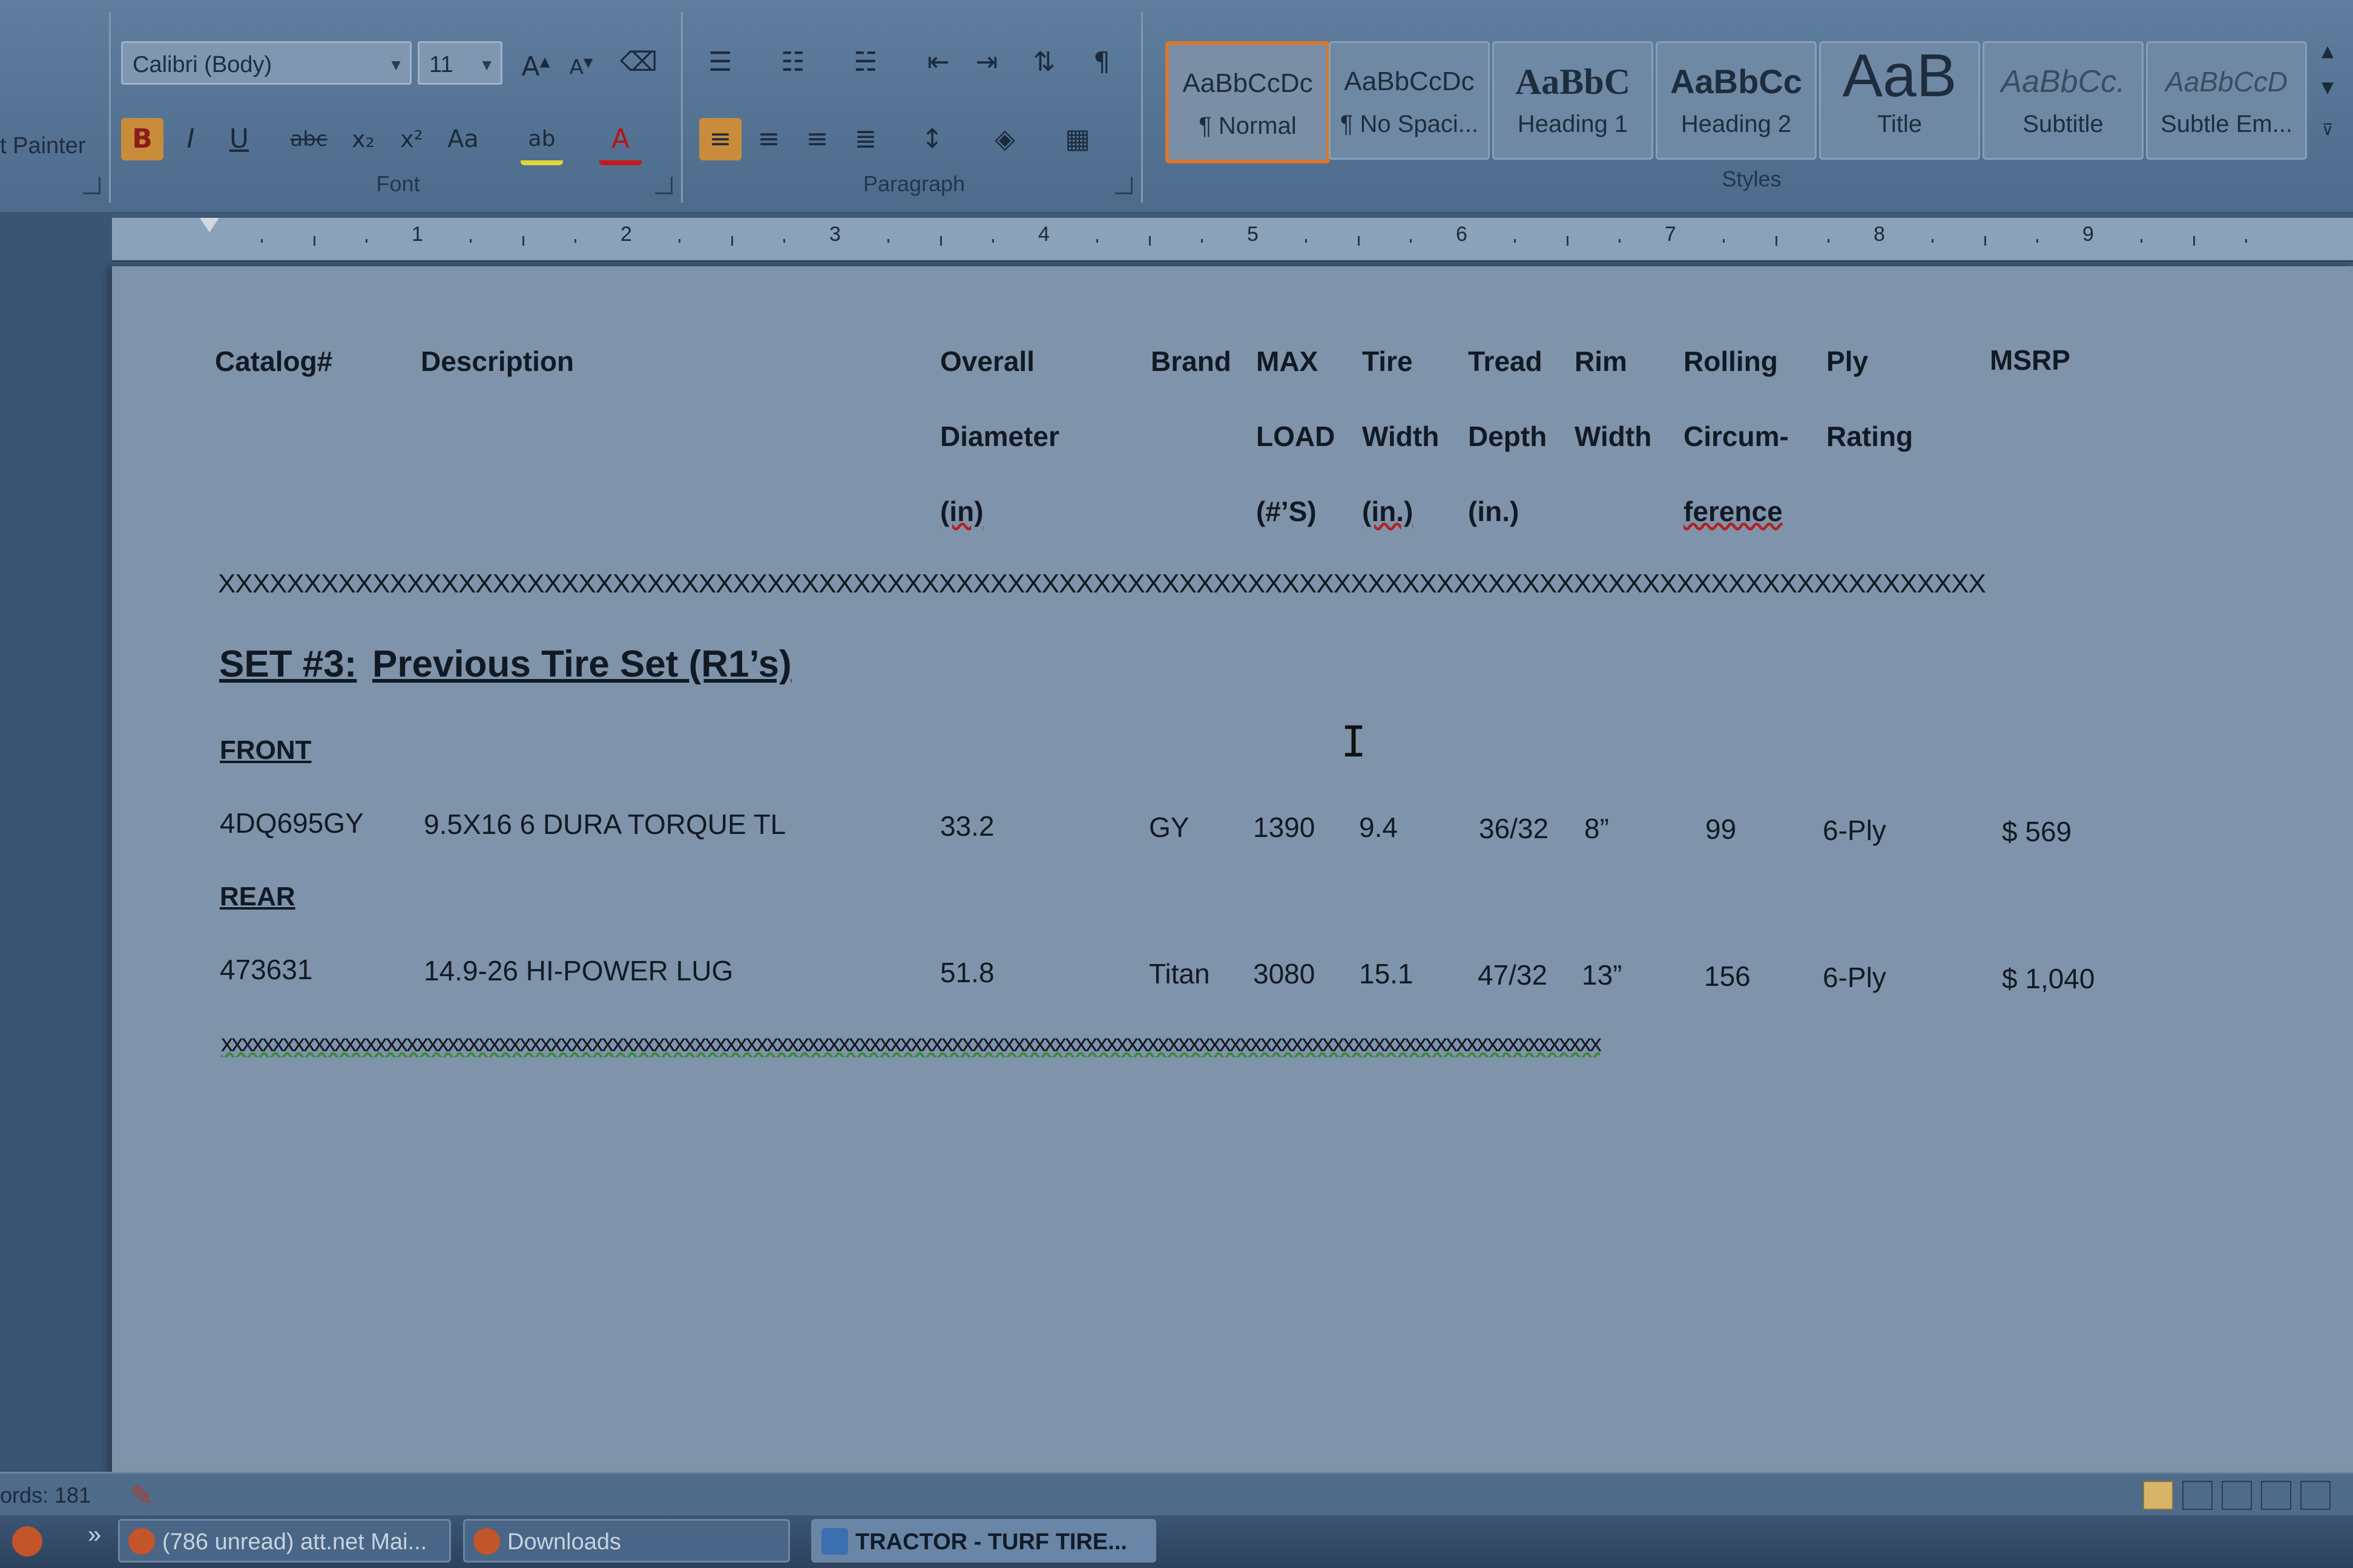 The width and height of the screenshot is (2353, 1568). What do you see at coordinates (1044, 62) in the screenshot?
I see `sort-icon: ⇅` at bounding box center [1044, 62].